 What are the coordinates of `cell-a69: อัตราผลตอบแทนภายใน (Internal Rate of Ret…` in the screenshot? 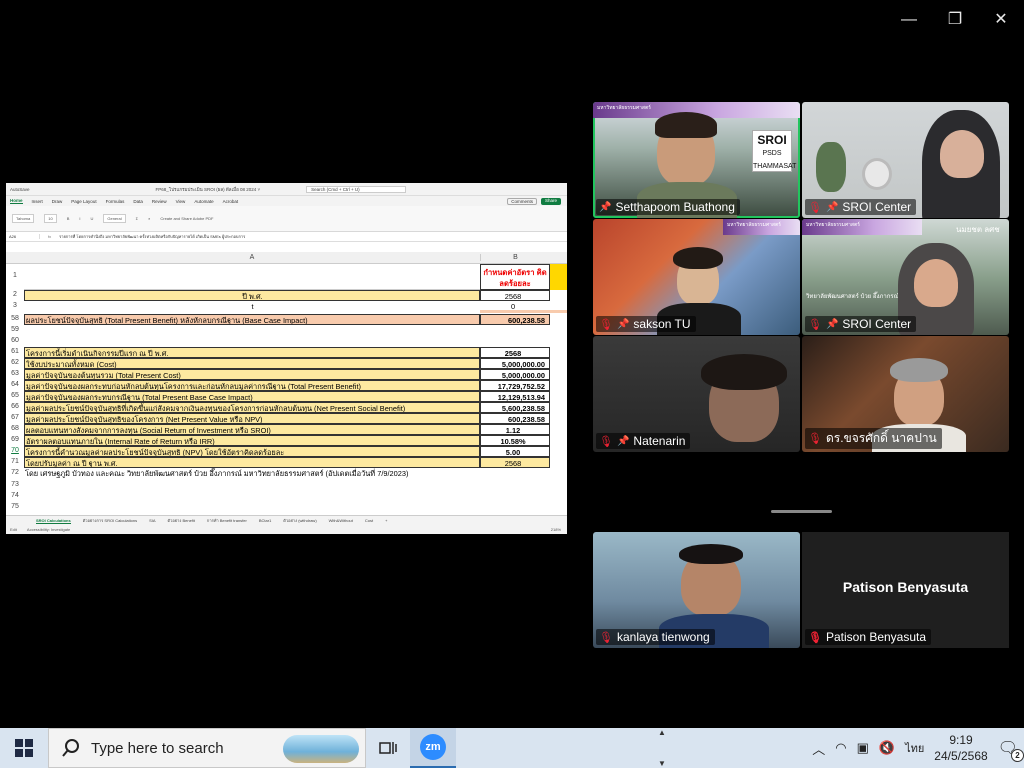 It's located at (252, 440).